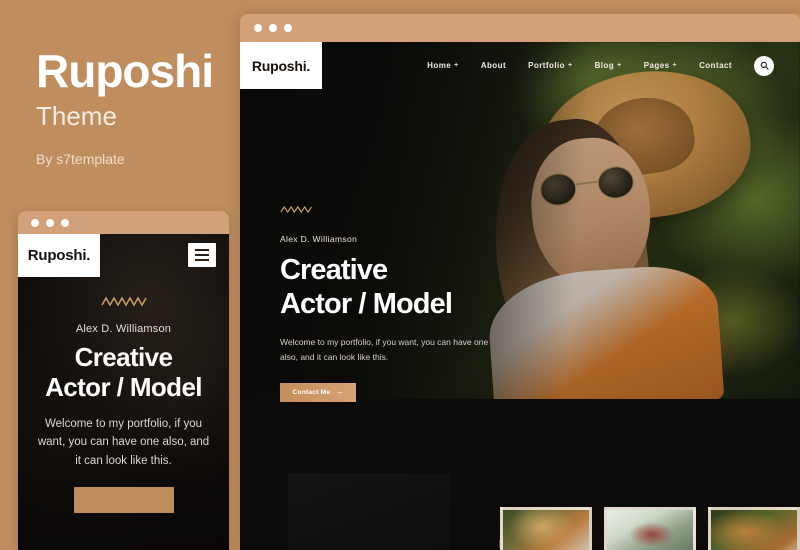 The width and height of the screenshot is (800, 550). I want to click on nav-item-blog: Blog +, so click(608, 65).